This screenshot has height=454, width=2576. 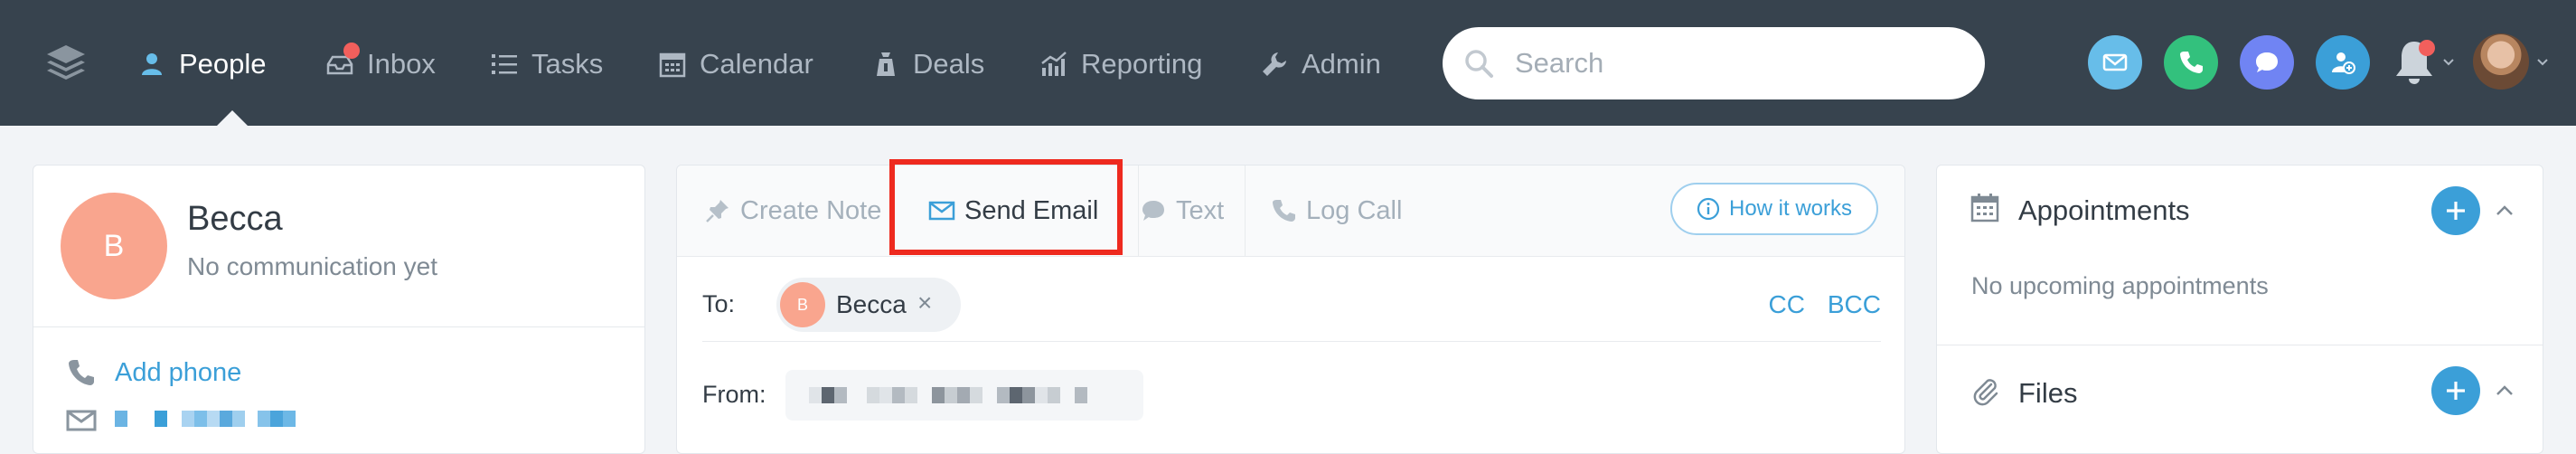 What do you see at coordinates (719, 303) in the screenshot?
I see `to-label: To:` at bounding box center [719, 303].